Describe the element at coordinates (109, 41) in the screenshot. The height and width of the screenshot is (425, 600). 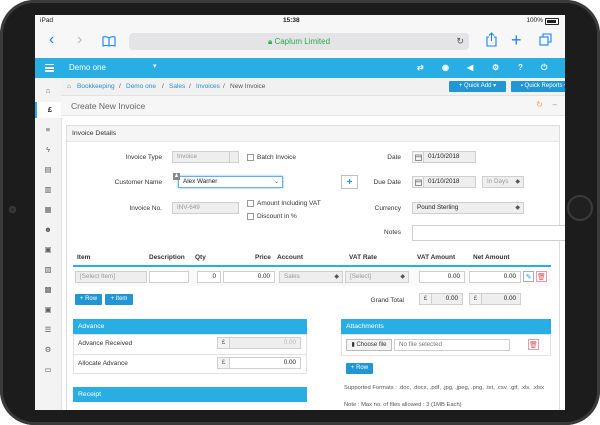
I see `bookmarks-icon` at that location.